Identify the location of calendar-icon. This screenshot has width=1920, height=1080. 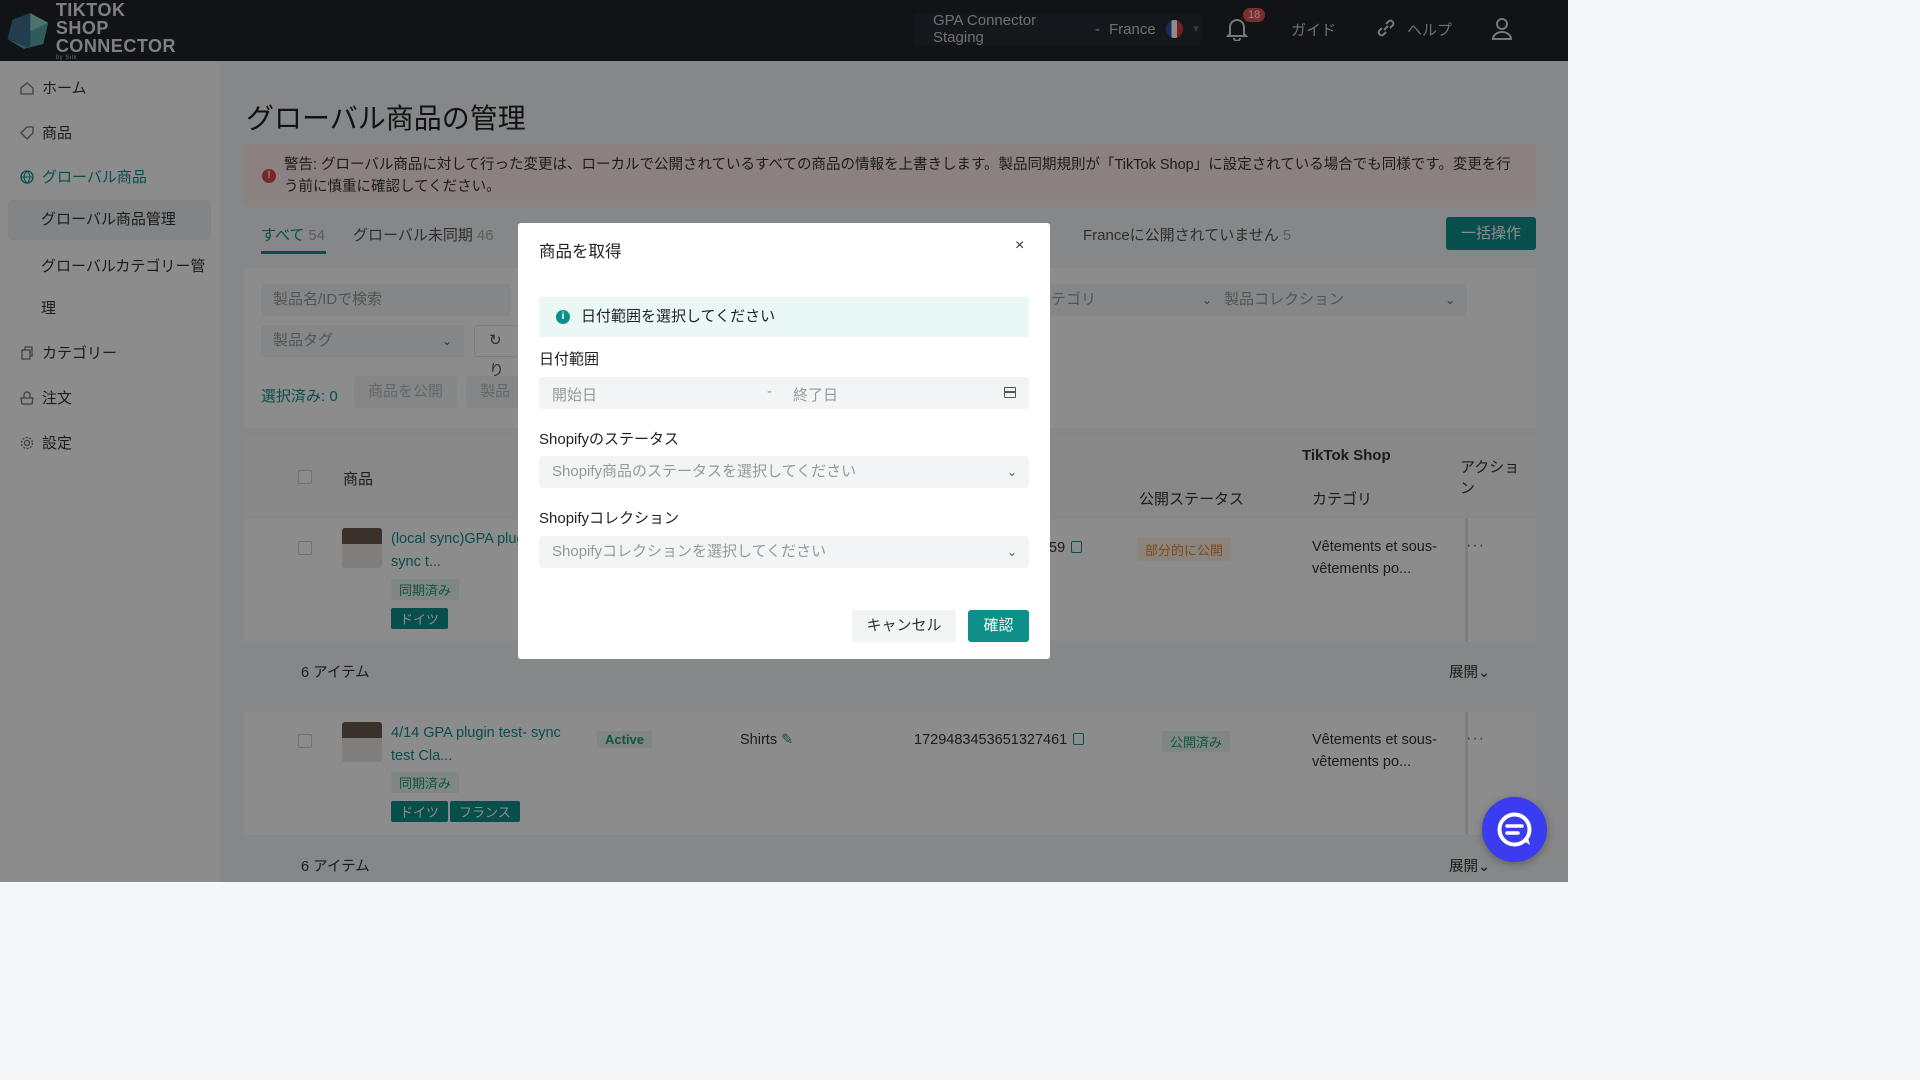
(1010, 392).